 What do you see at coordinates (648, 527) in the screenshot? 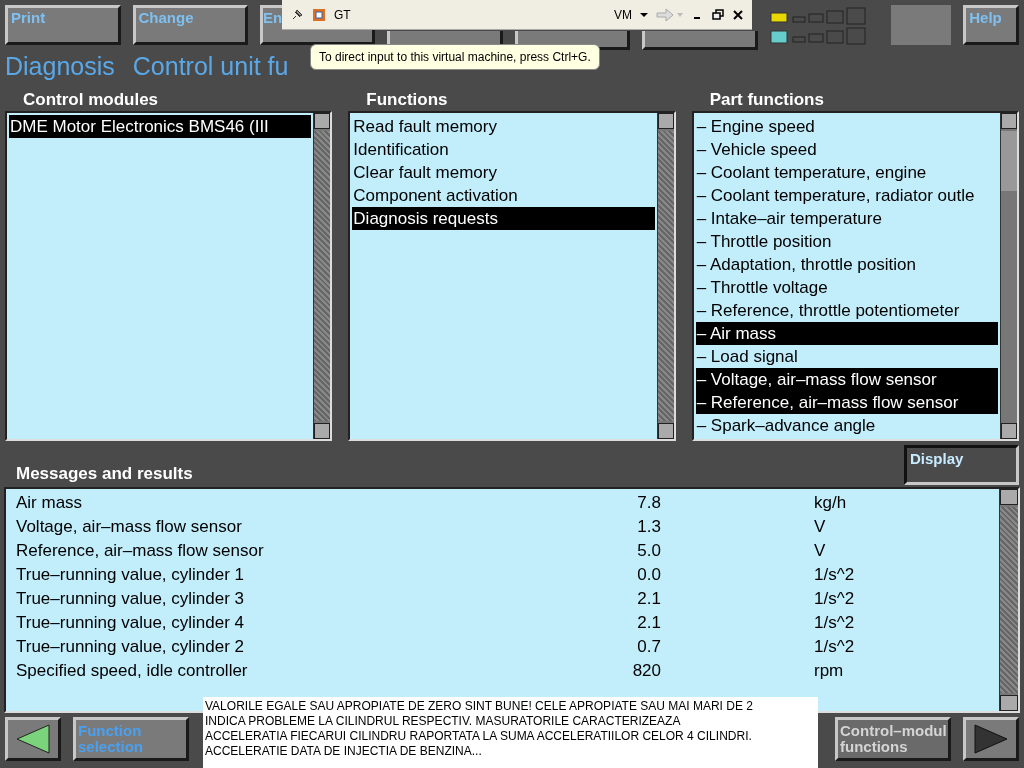
I see `result-value: 1.3` at bounding box center [648, 527].